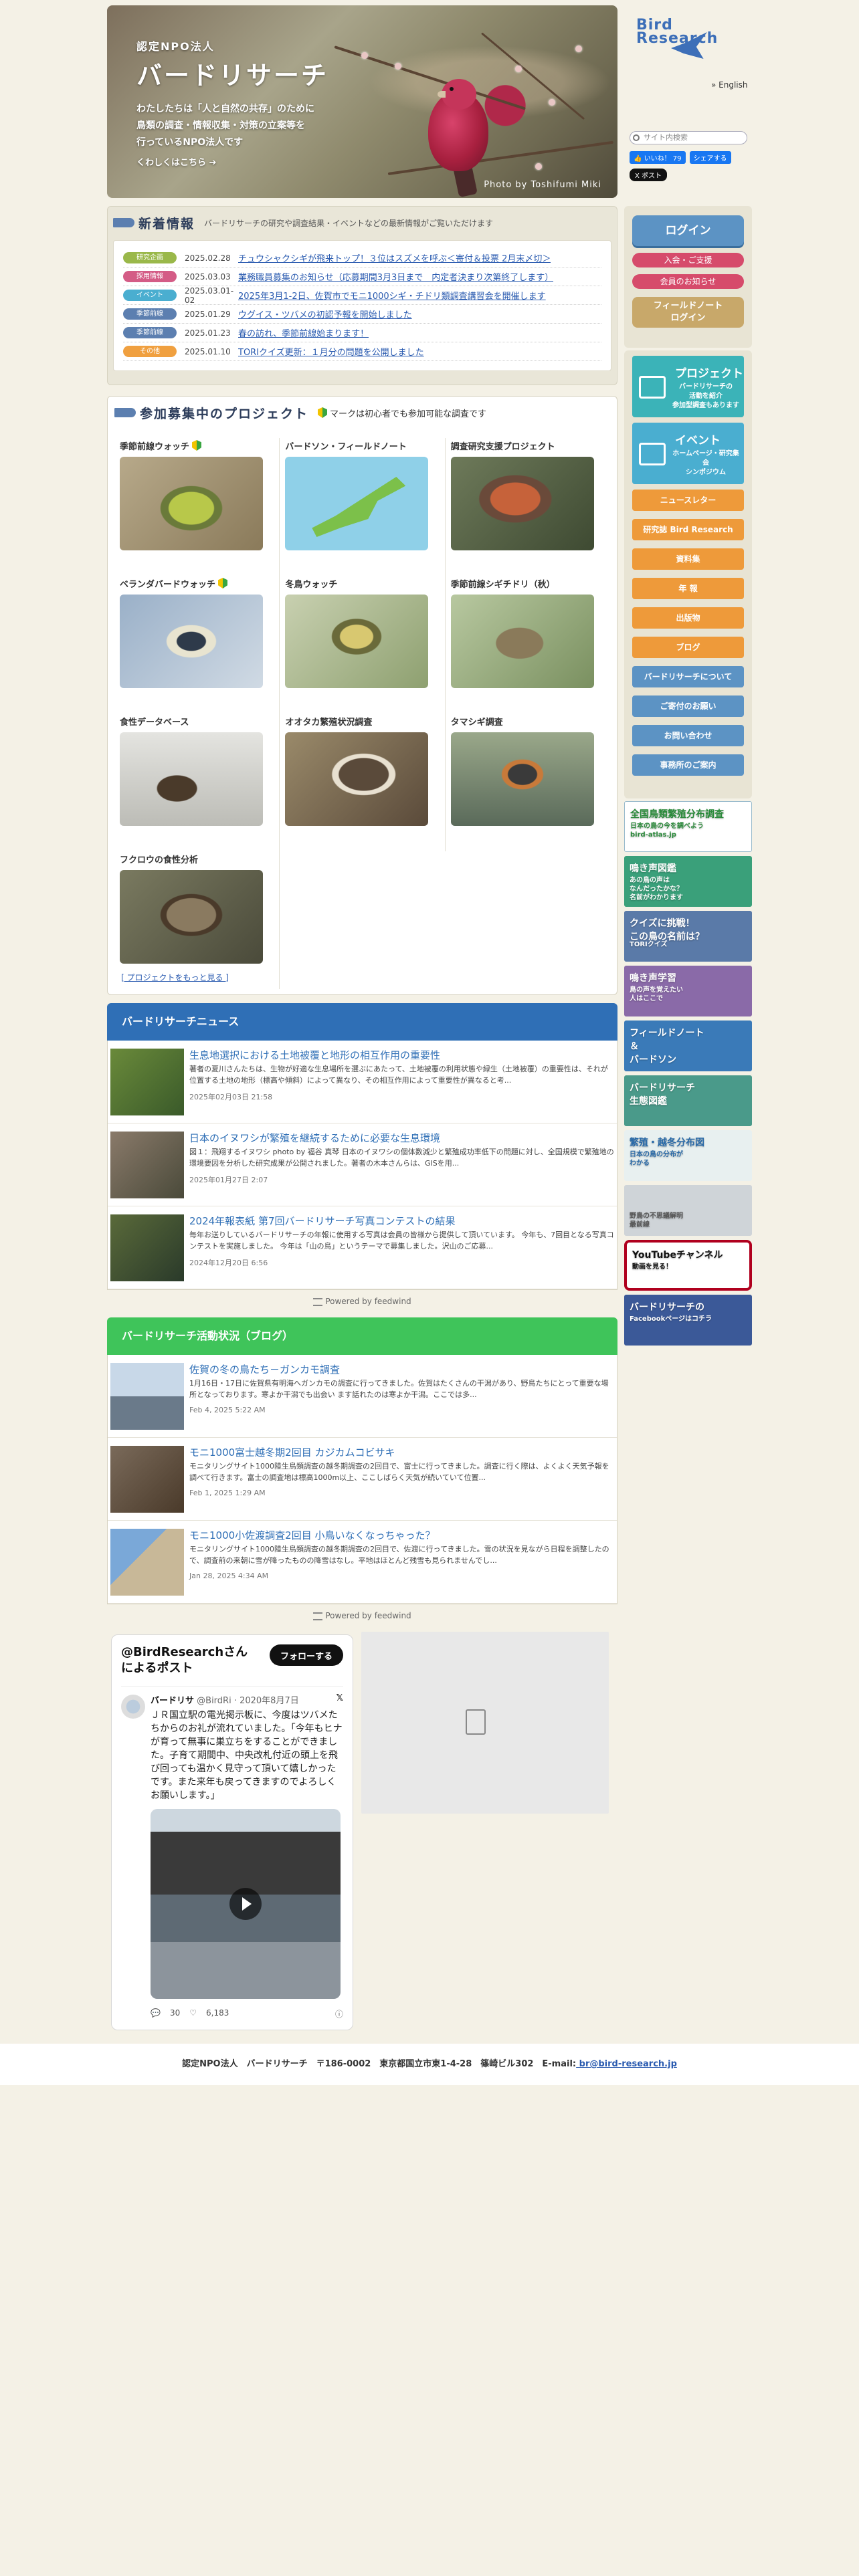 The width and height of the screenshot is (859, 2576). What do you see at coordinates (197, 721) in the screenshot?
I see `project-name: 食性データベース` at bounding box center [197, 721].